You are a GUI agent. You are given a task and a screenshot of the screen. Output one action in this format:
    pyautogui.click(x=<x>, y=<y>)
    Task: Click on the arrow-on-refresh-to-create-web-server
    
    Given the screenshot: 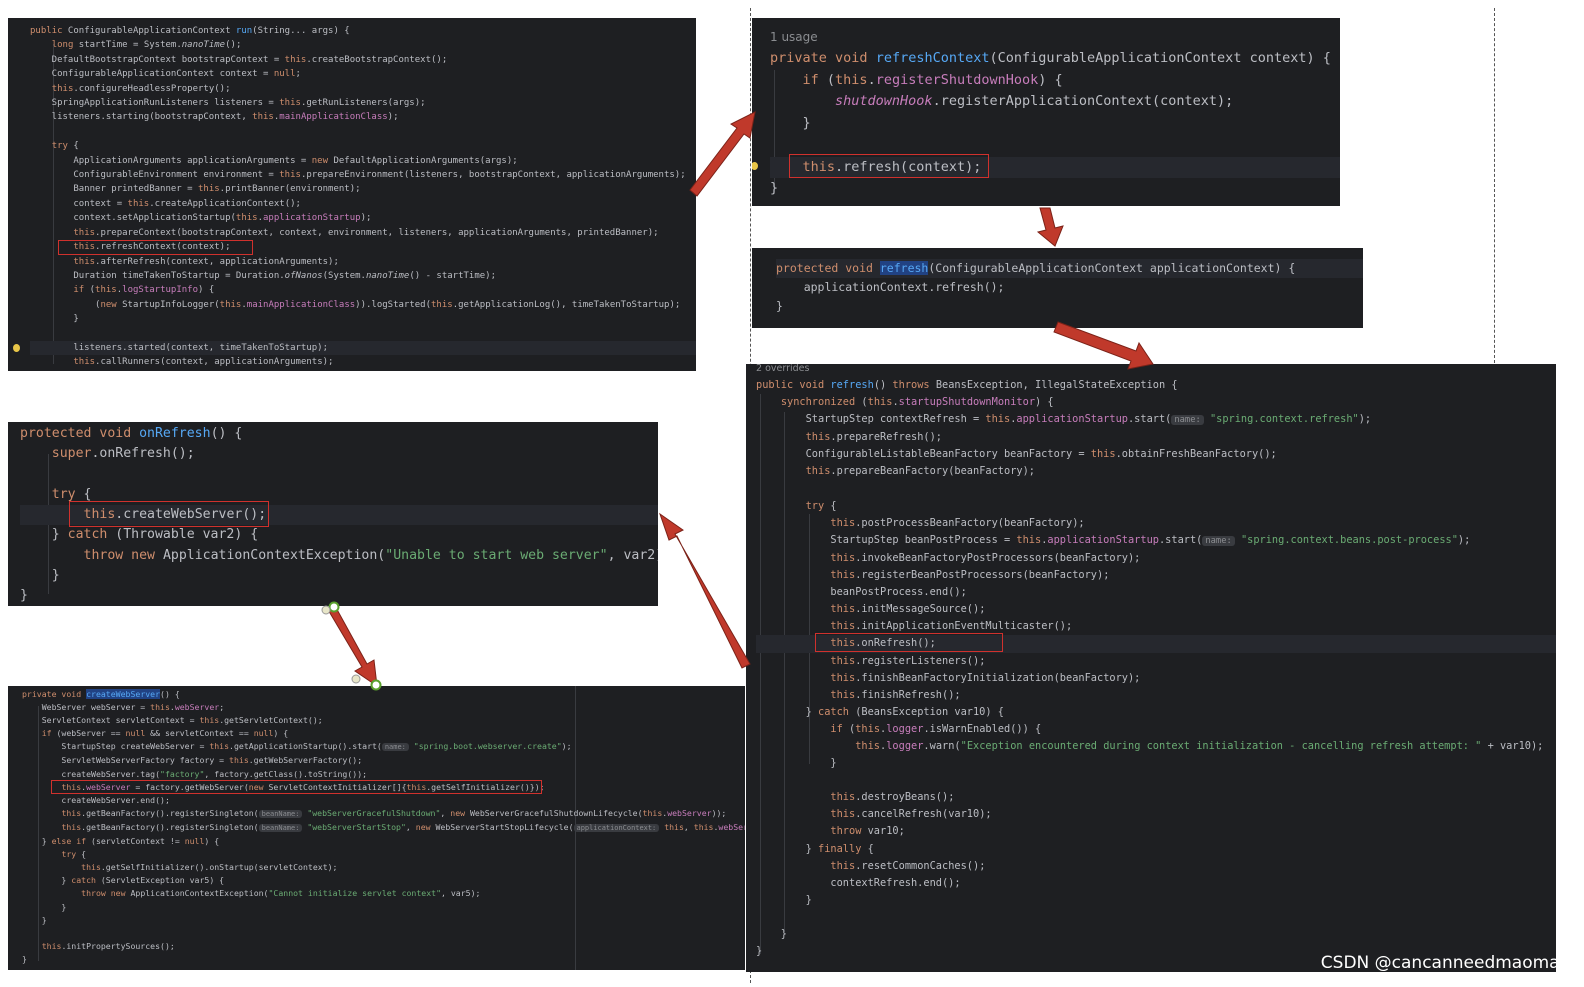 What is the action you would take?
    pyautogui.click(x=352, y=645)
    